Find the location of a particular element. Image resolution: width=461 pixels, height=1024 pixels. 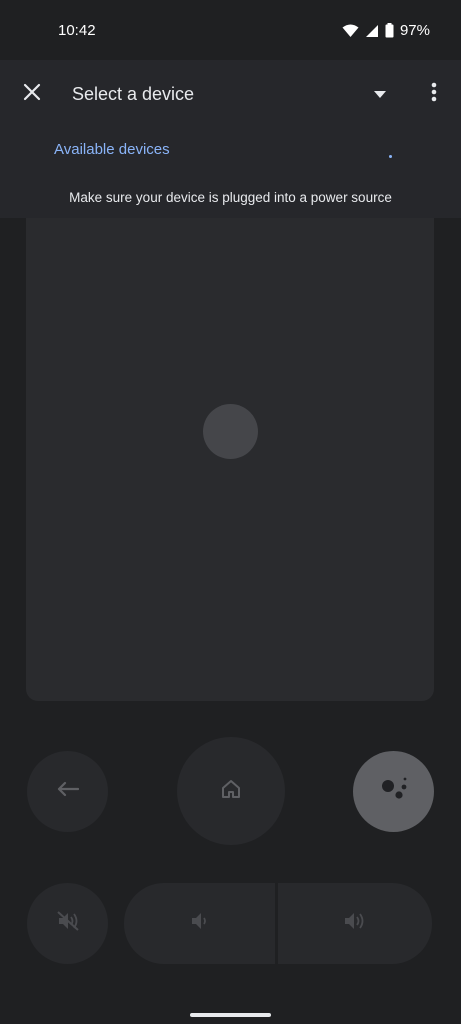

device-dropdown-button is located at coordinates (380, 94).